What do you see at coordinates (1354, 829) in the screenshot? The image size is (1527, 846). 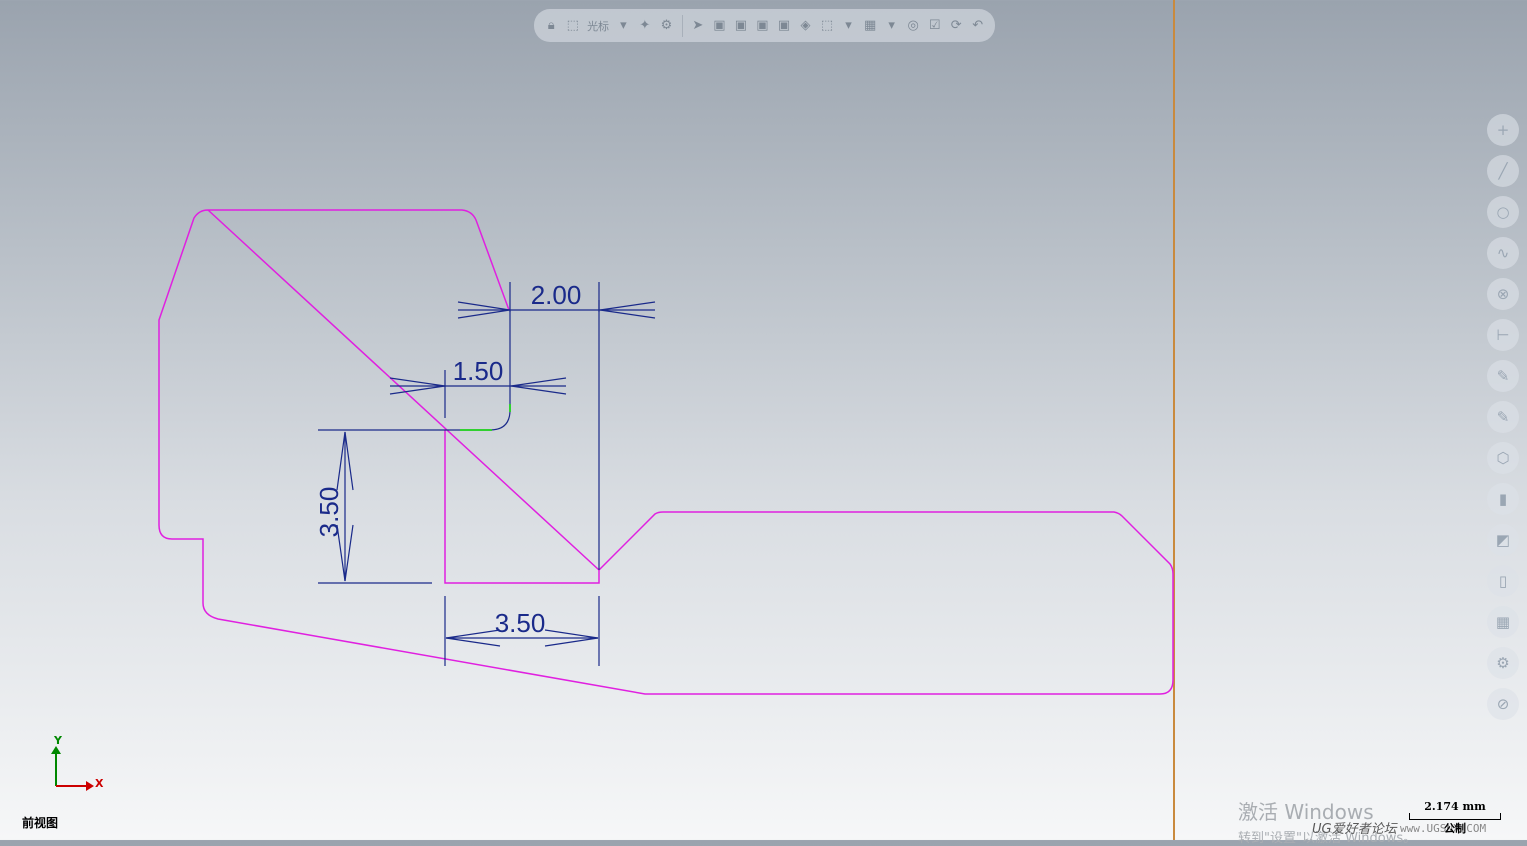 I see `forum-watermark: UG爱好者论坛` at bounding box center [1354, 829].